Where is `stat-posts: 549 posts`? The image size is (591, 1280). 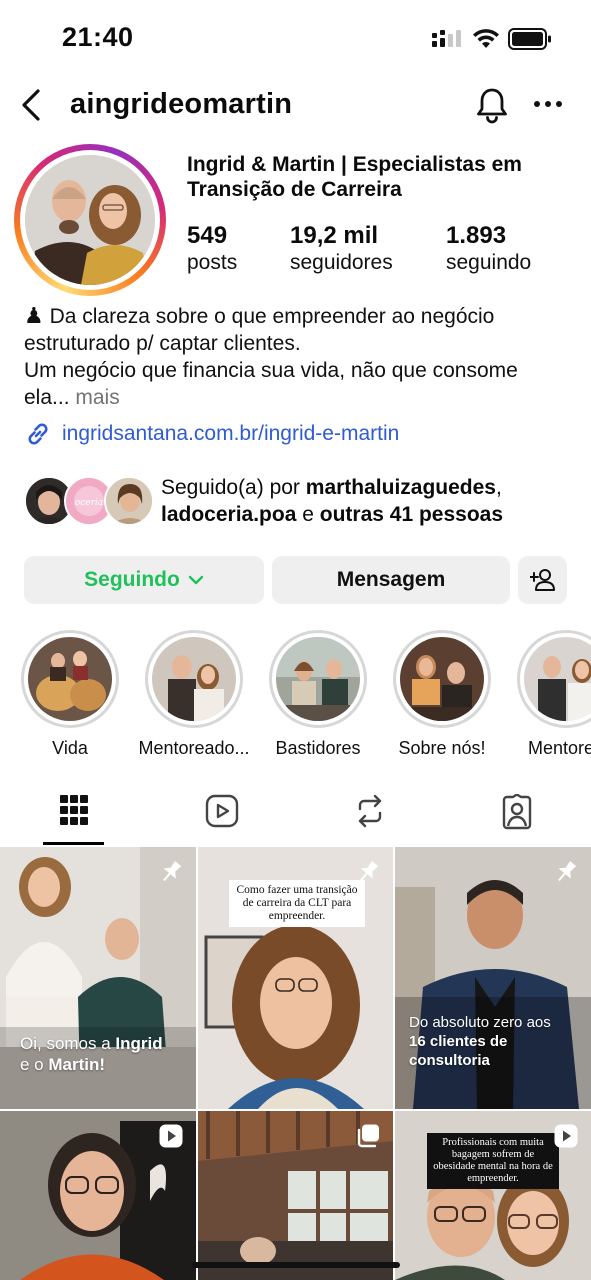
stat-posts: 549 posts is located at coordinates (212, 249).